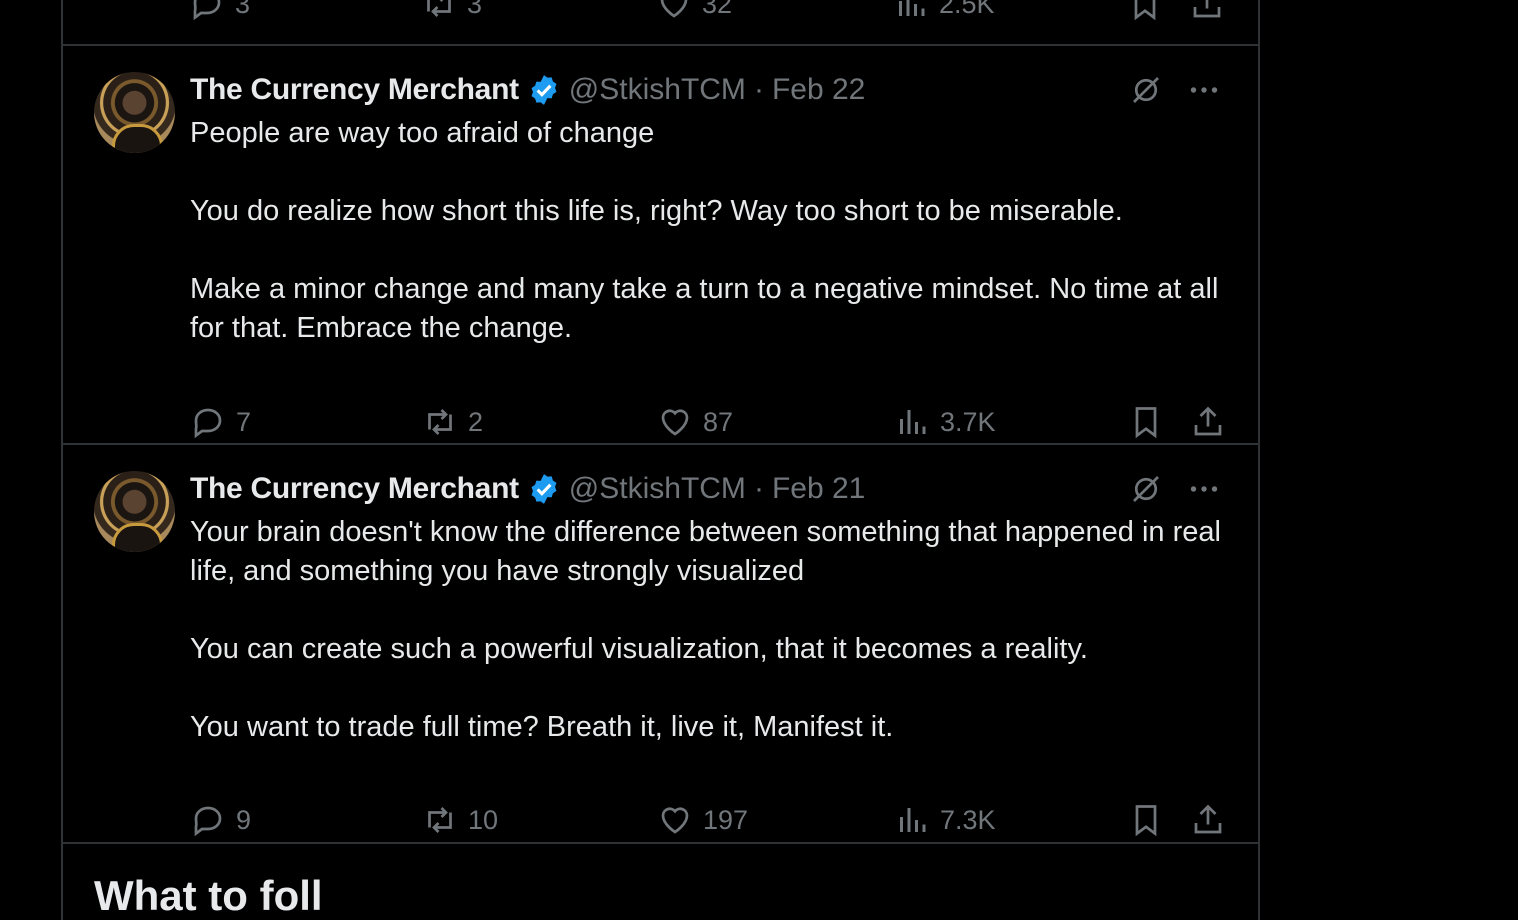 The width and height of the screenshot is (1518, 920). What do you see at coordinates (660, 881) in the screenshot?
I see `who-to-follow-section: What to foll` at bounding box center [660, 881].